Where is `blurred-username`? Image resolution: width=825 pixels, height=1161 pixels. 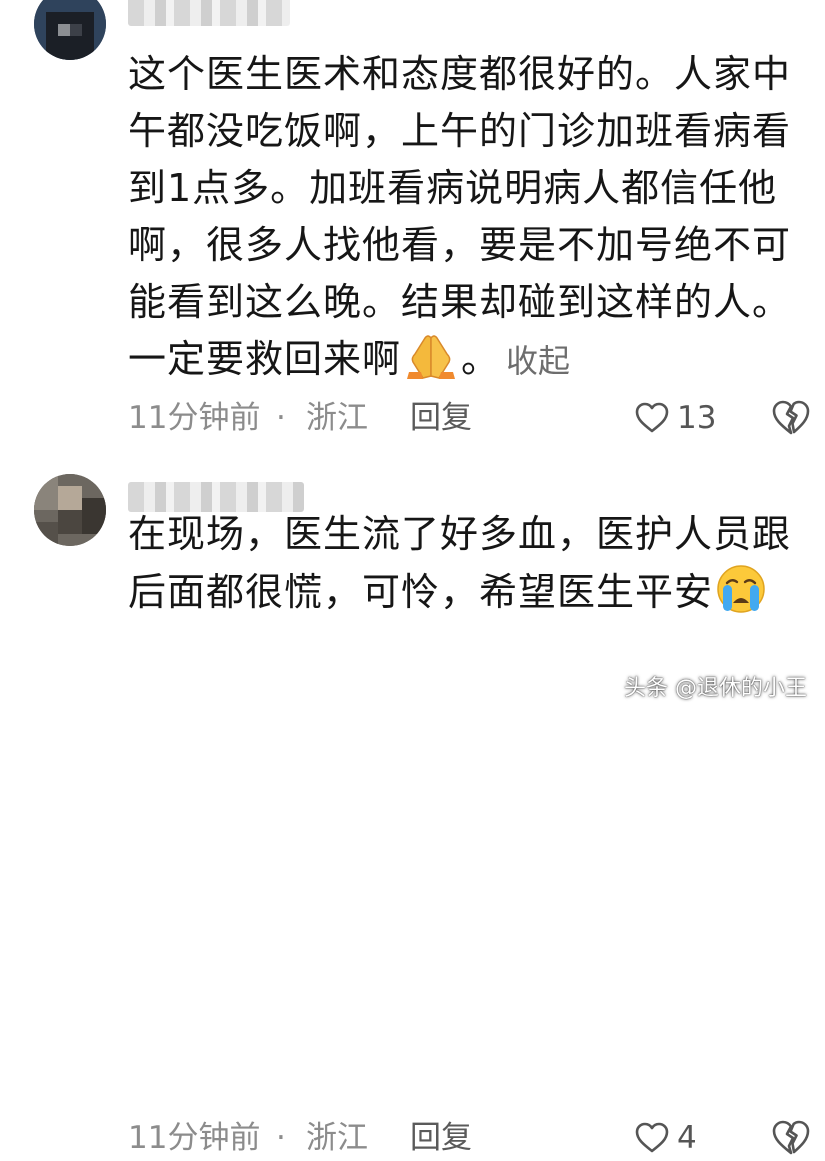
blurred-username is located at coordinates (209, 13).